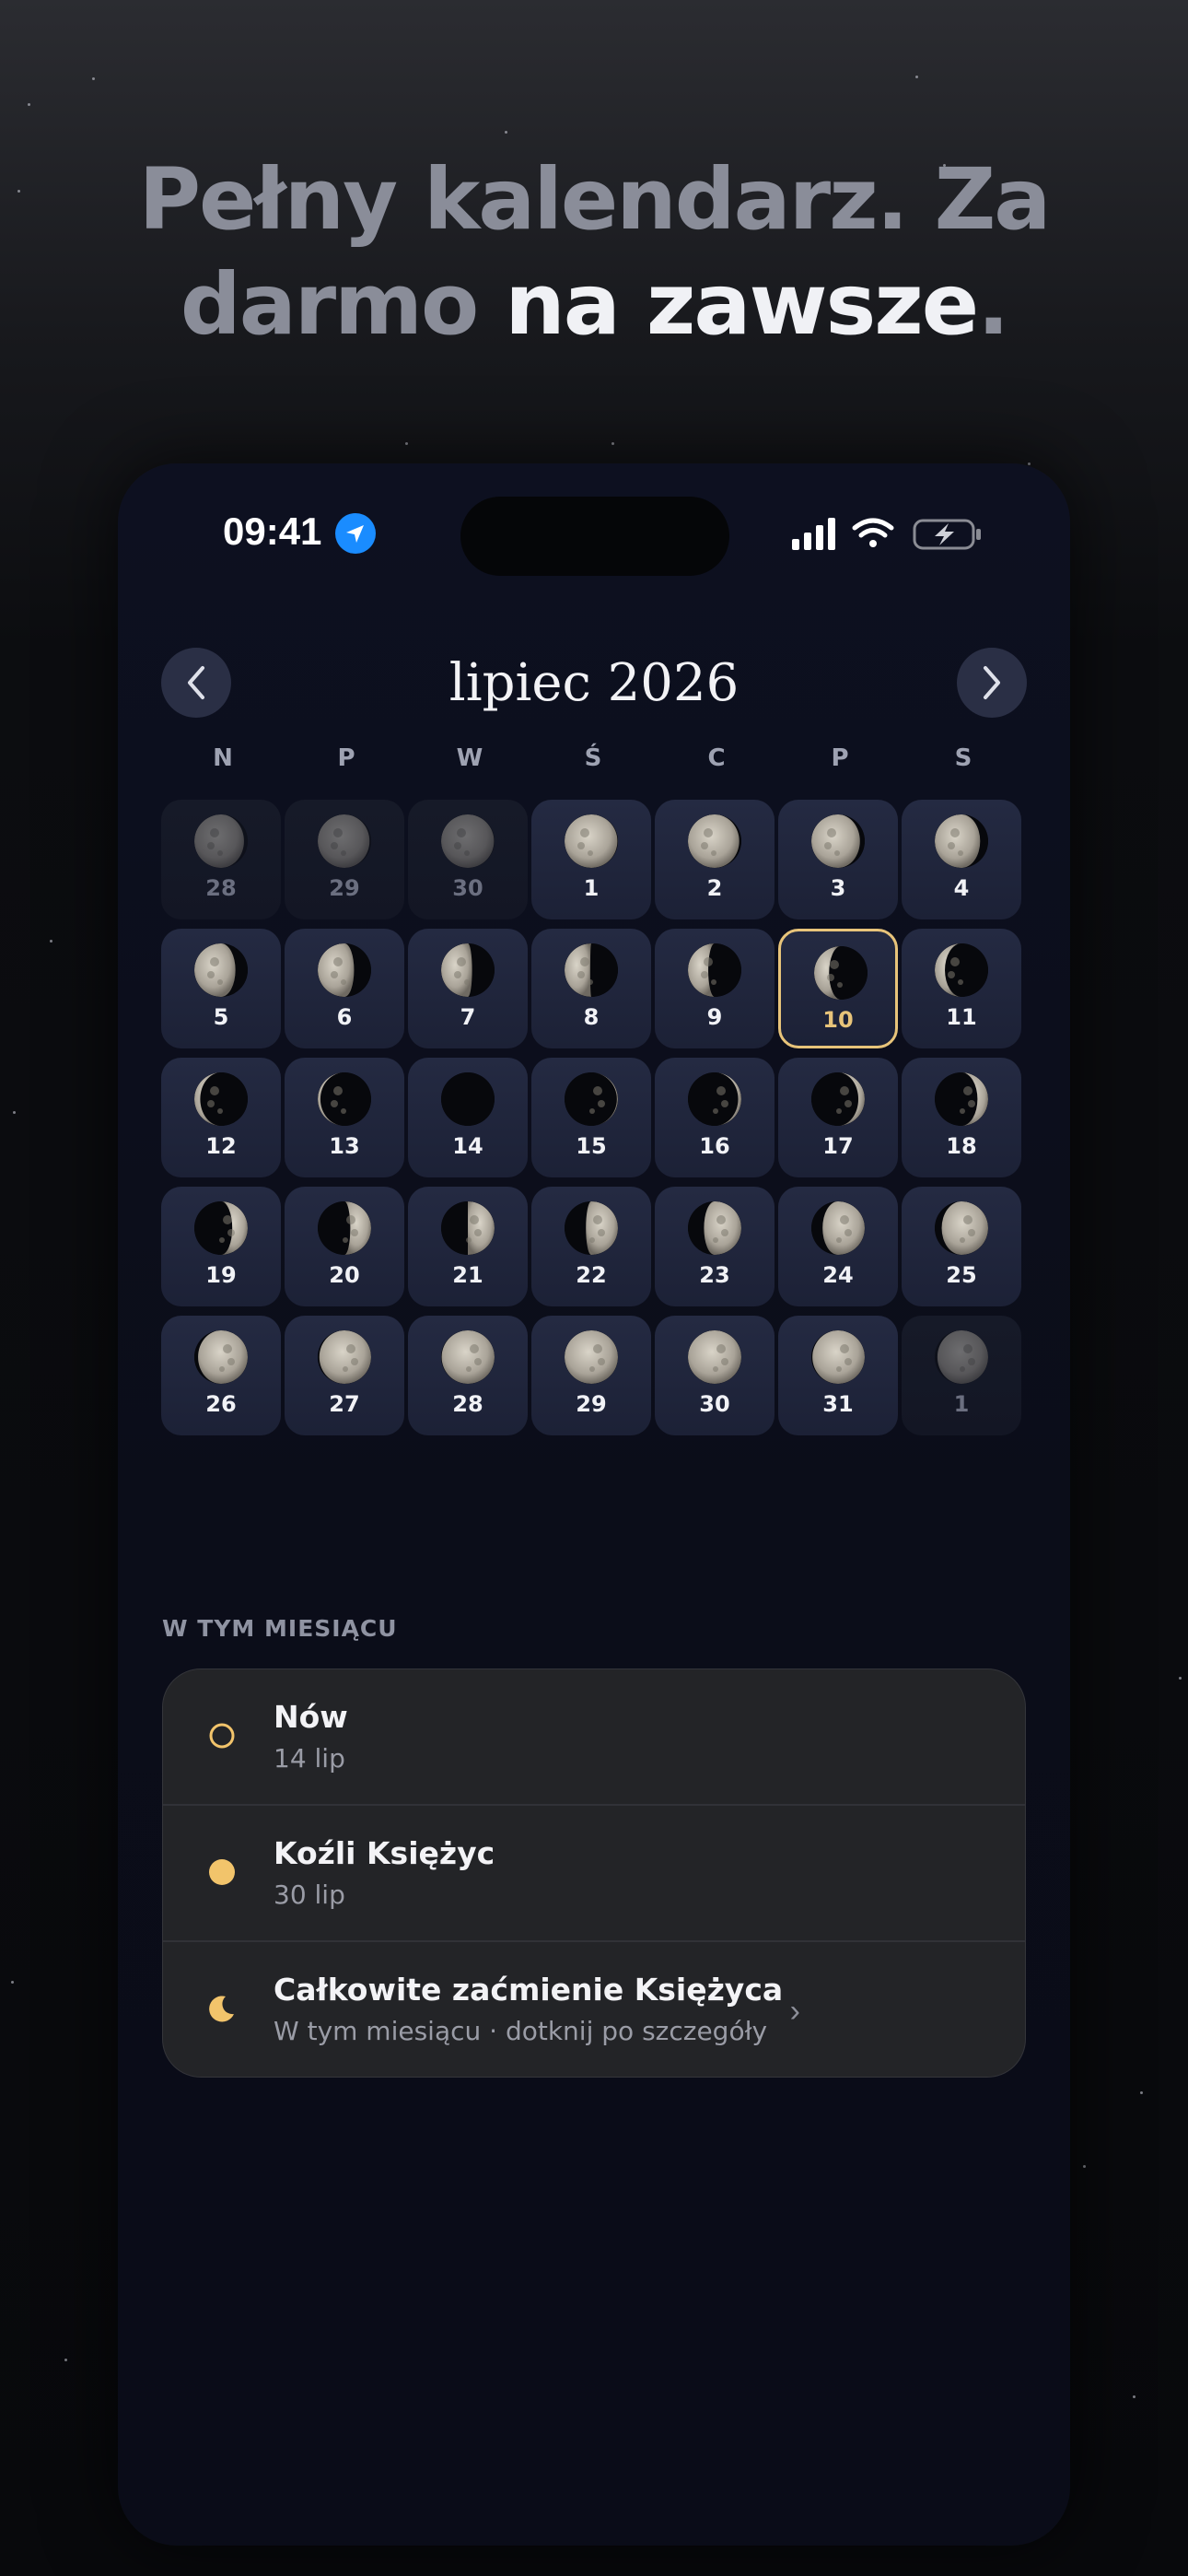 This screenshot has width=1188, height=2576. Describe the element at coordinates (222, 1872) in the screenshot. I see `full-moon-dot-icon` at that location.